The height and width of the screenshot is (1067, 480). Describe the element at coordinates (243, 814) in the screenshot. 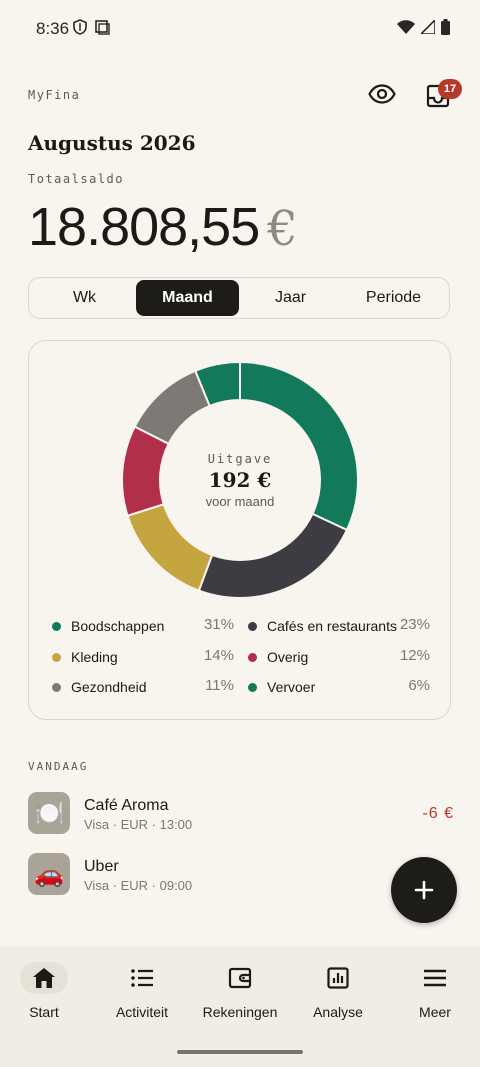

I see `transaction-row: 🍽️ Café Aroma Visa · EUR · 13:00 -6 €` at that location.